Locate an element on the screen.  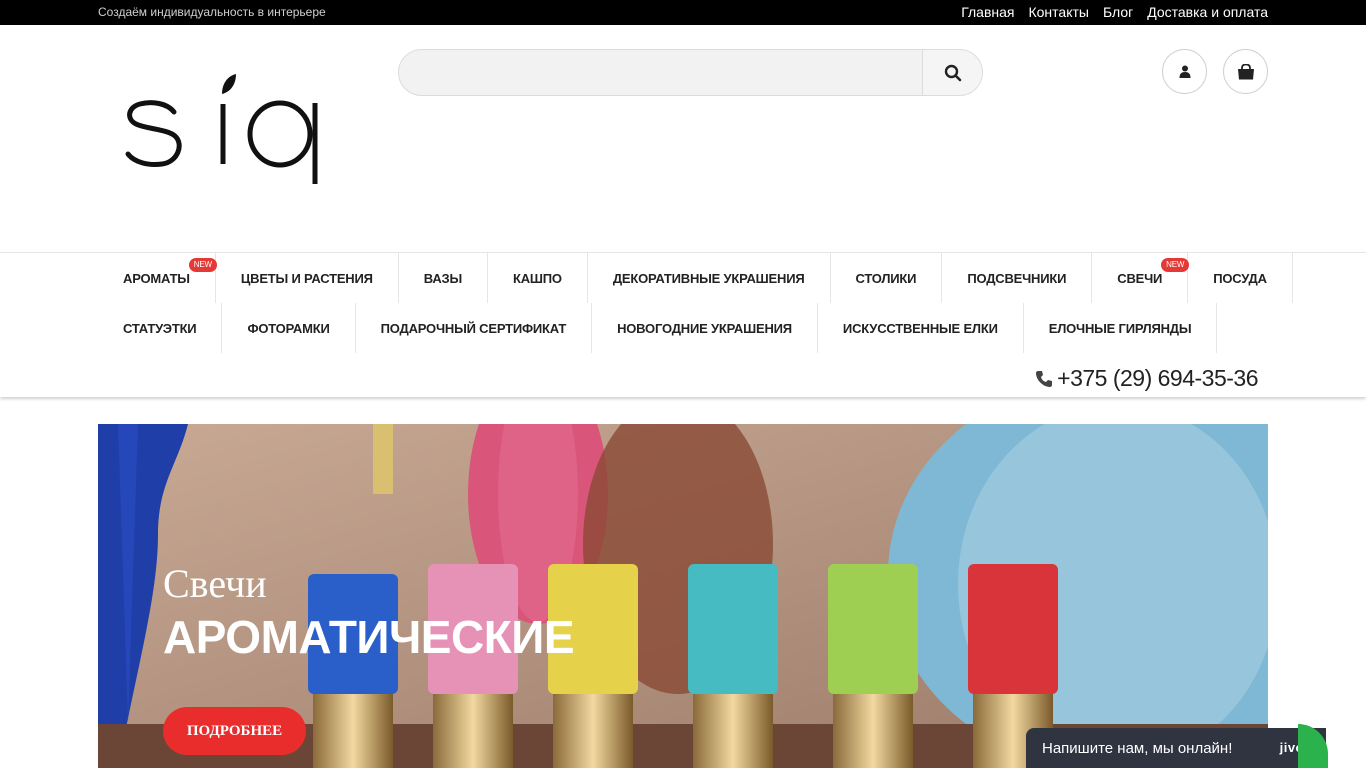
account-button is located at coordinates (1184, 71).